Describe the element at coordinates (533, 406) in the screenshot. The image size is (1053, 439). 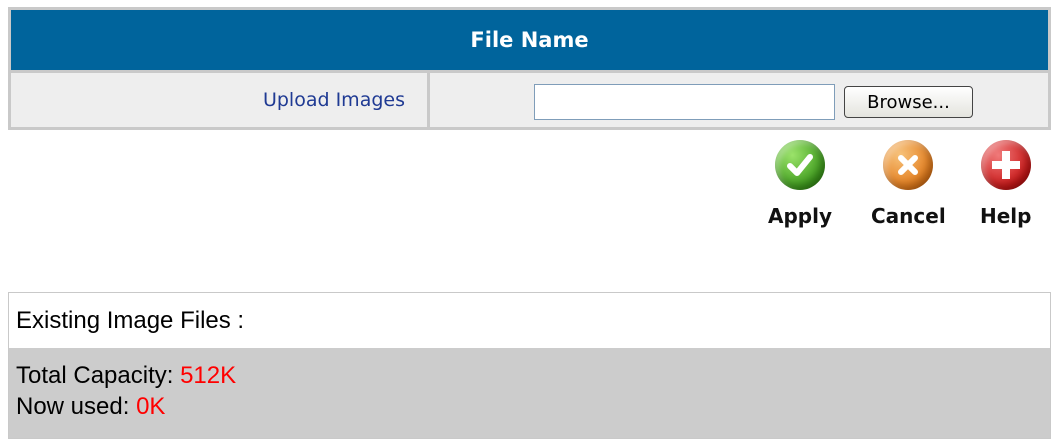
I see `now-used-line: Now used: 0K` at that location.